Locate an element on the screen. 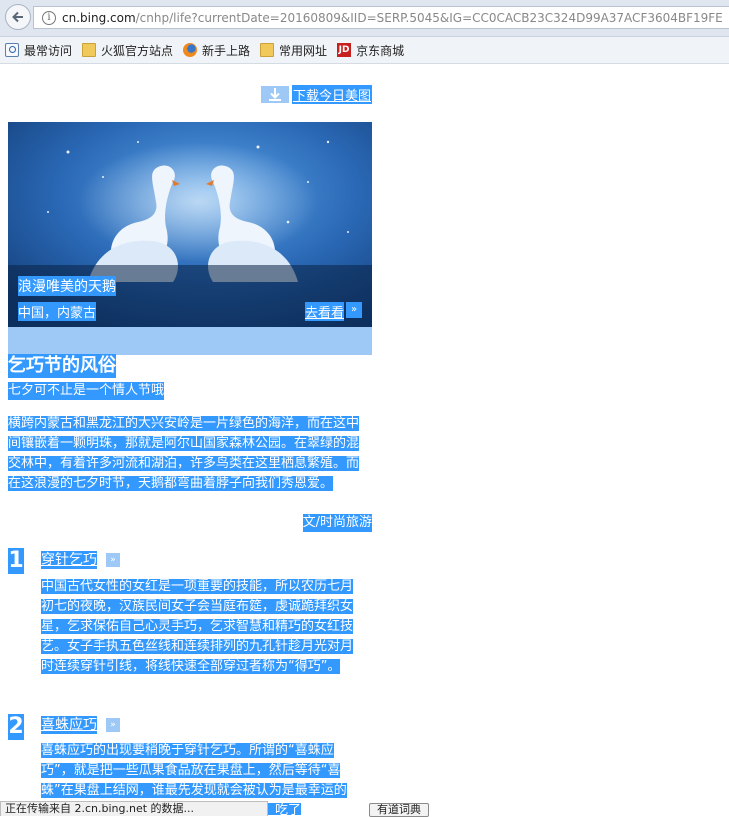 Image resolution: width=729 pixels, height=817 pixels. bookmark-jd: JD 京东商城 is located at coordinates (370, 50).